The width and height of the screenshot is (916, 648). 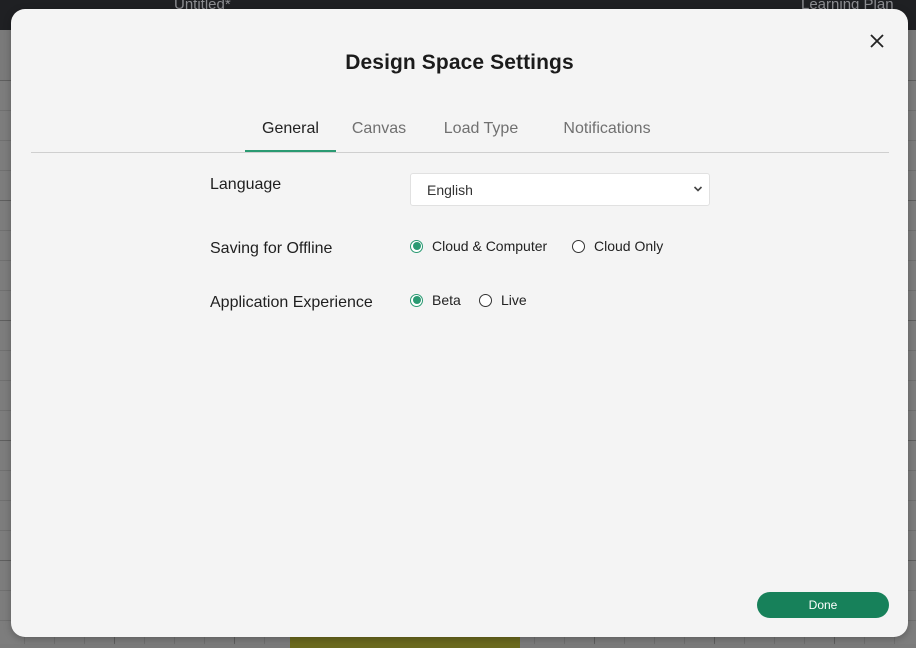 I want to click on radio-beta: Beta, so click(x=435, y=300).